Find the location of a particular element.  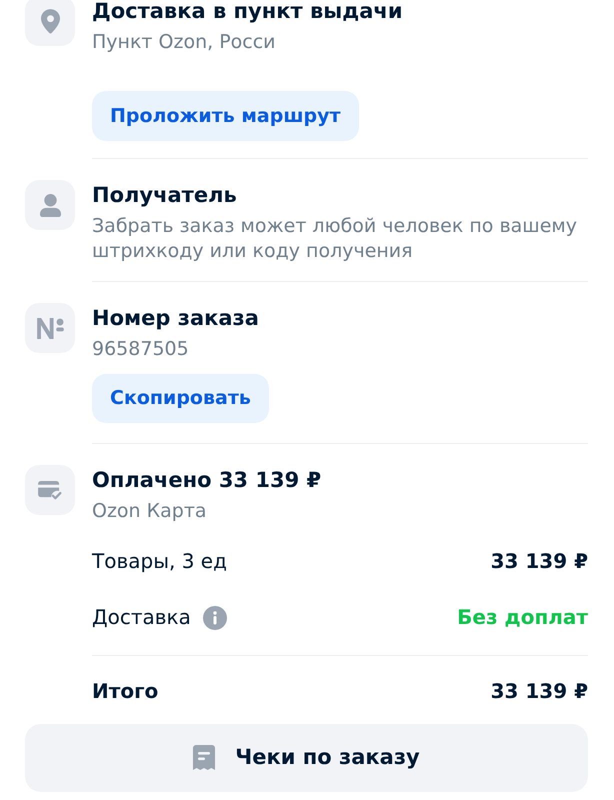

receipts-button: Чеки по заказу is located at coordinates (306, 758).